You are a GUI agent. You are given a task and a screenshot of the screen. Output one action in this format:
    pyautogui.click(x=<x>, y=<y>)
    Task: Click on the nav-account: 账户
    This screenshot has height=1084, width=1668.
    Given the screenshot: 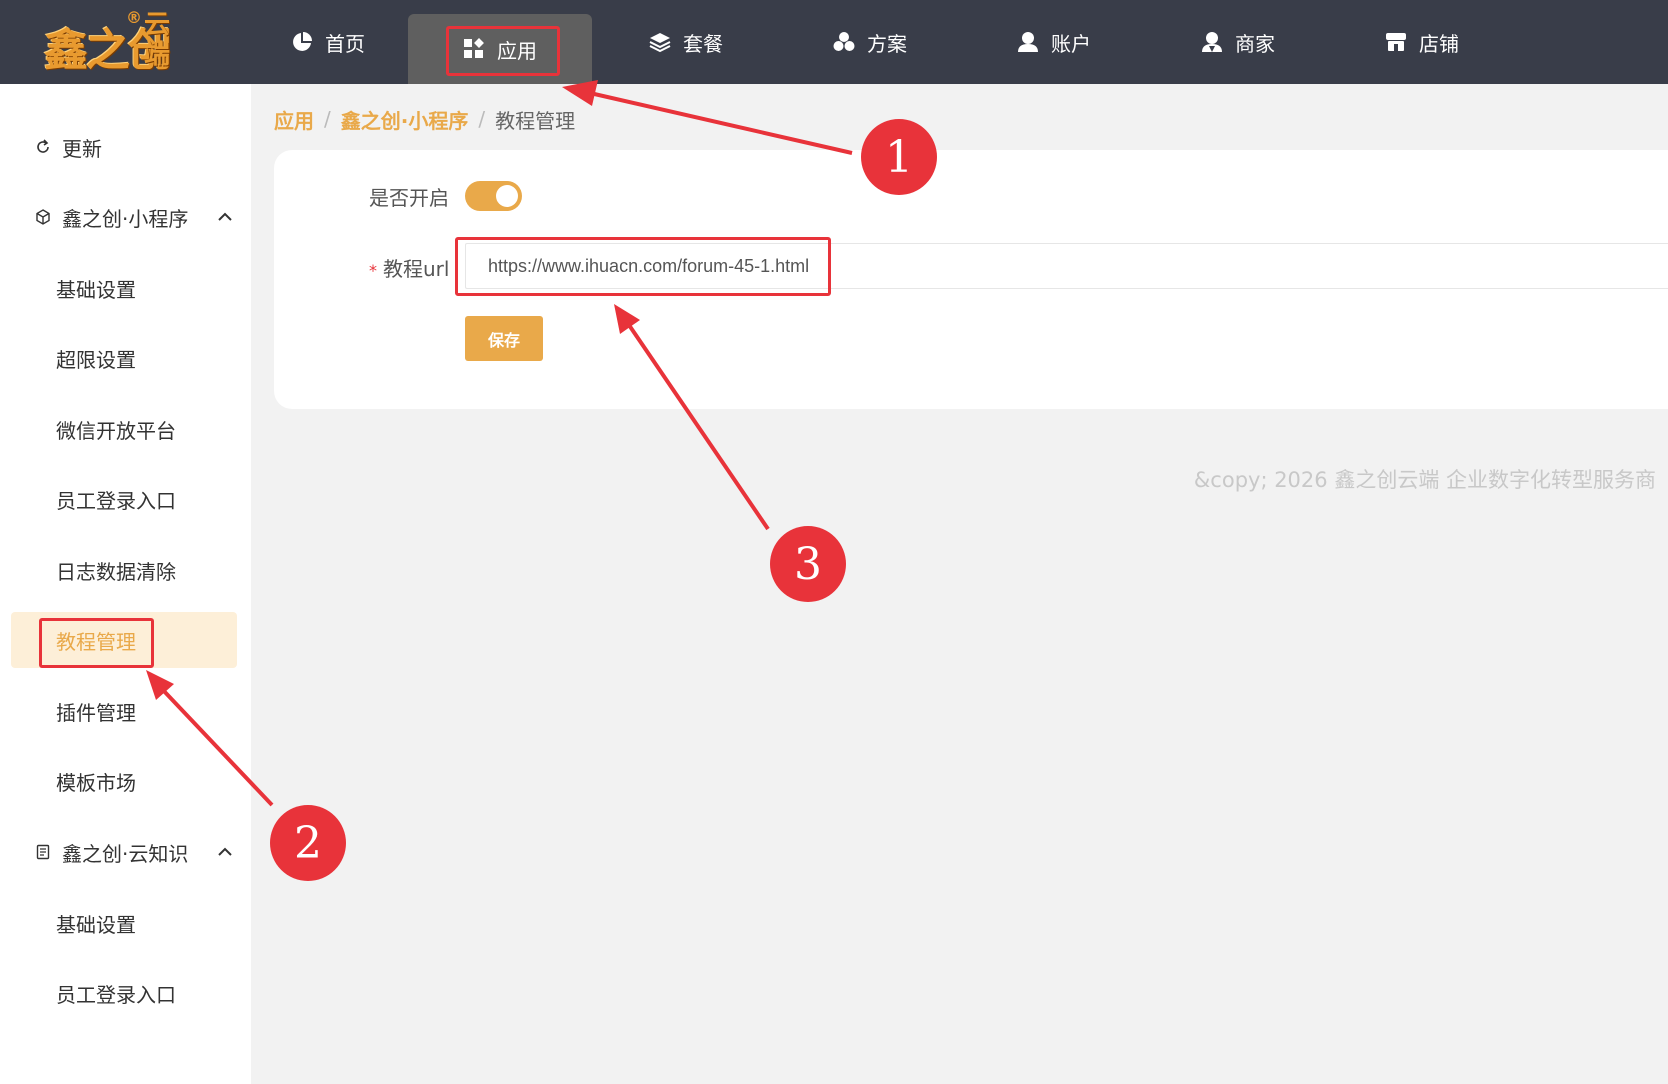 What is the action you would take?
    pyautogui.click(x=1054, y=42)
    